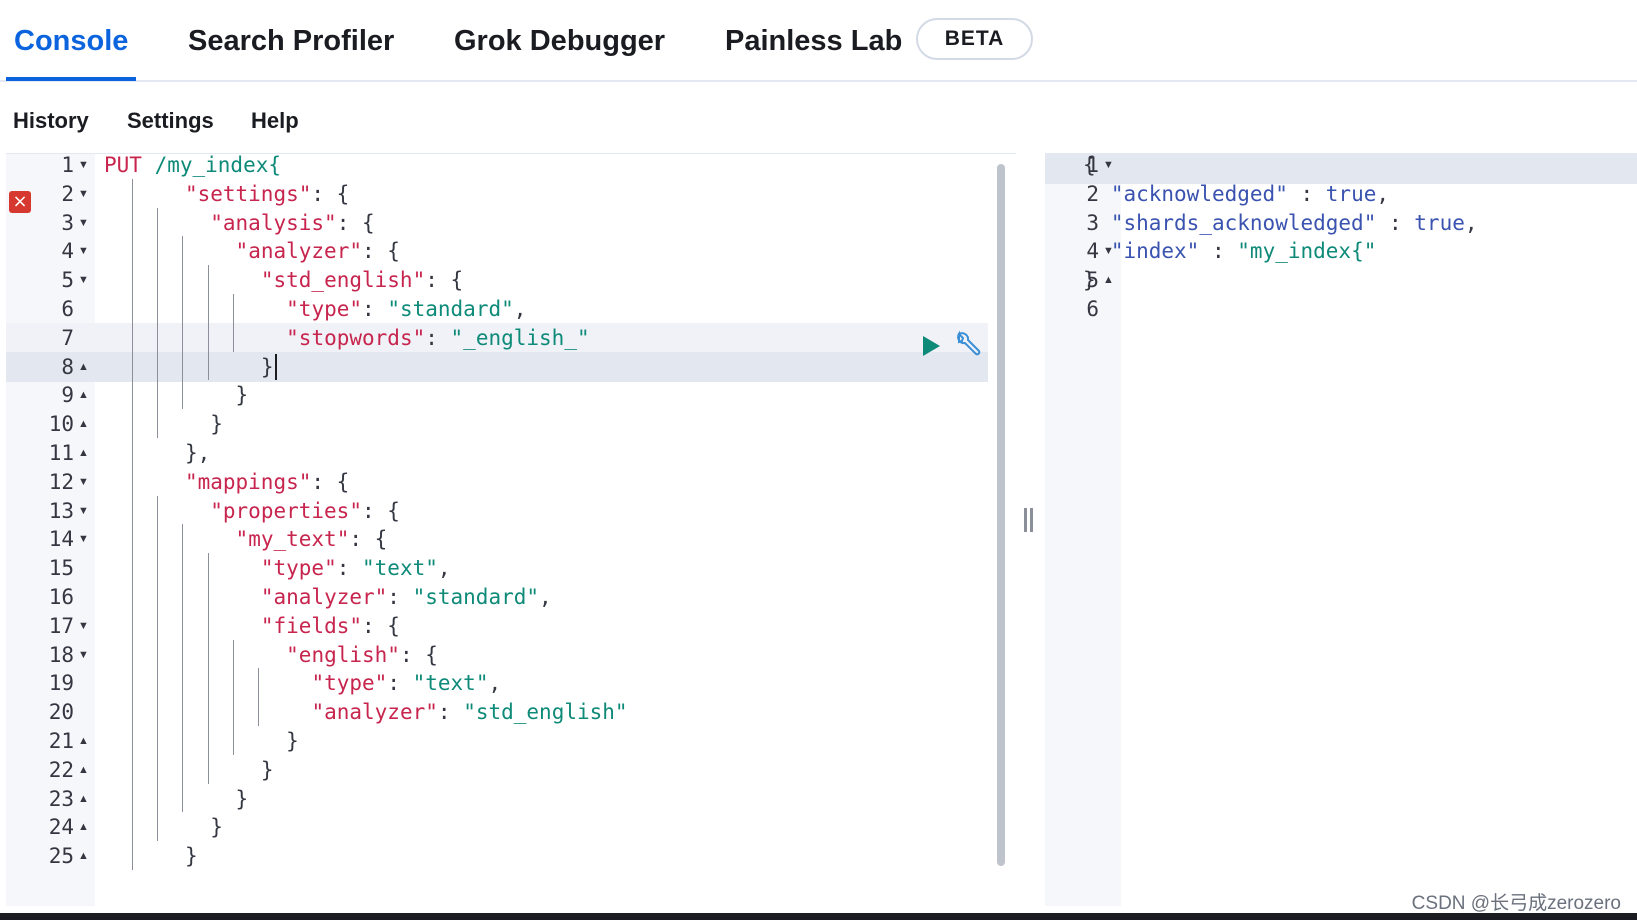 The image size is (1637, 920). I want to click on line-number: 11, so click(61, 453).